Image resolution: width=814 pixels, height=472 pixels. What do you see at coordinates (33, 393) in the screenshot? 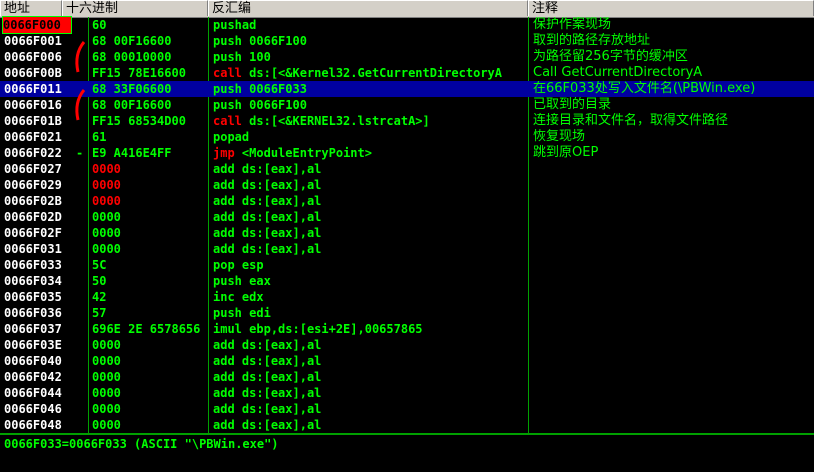
I see `address-cell: 0066F044` at bounding box center [33, 393].